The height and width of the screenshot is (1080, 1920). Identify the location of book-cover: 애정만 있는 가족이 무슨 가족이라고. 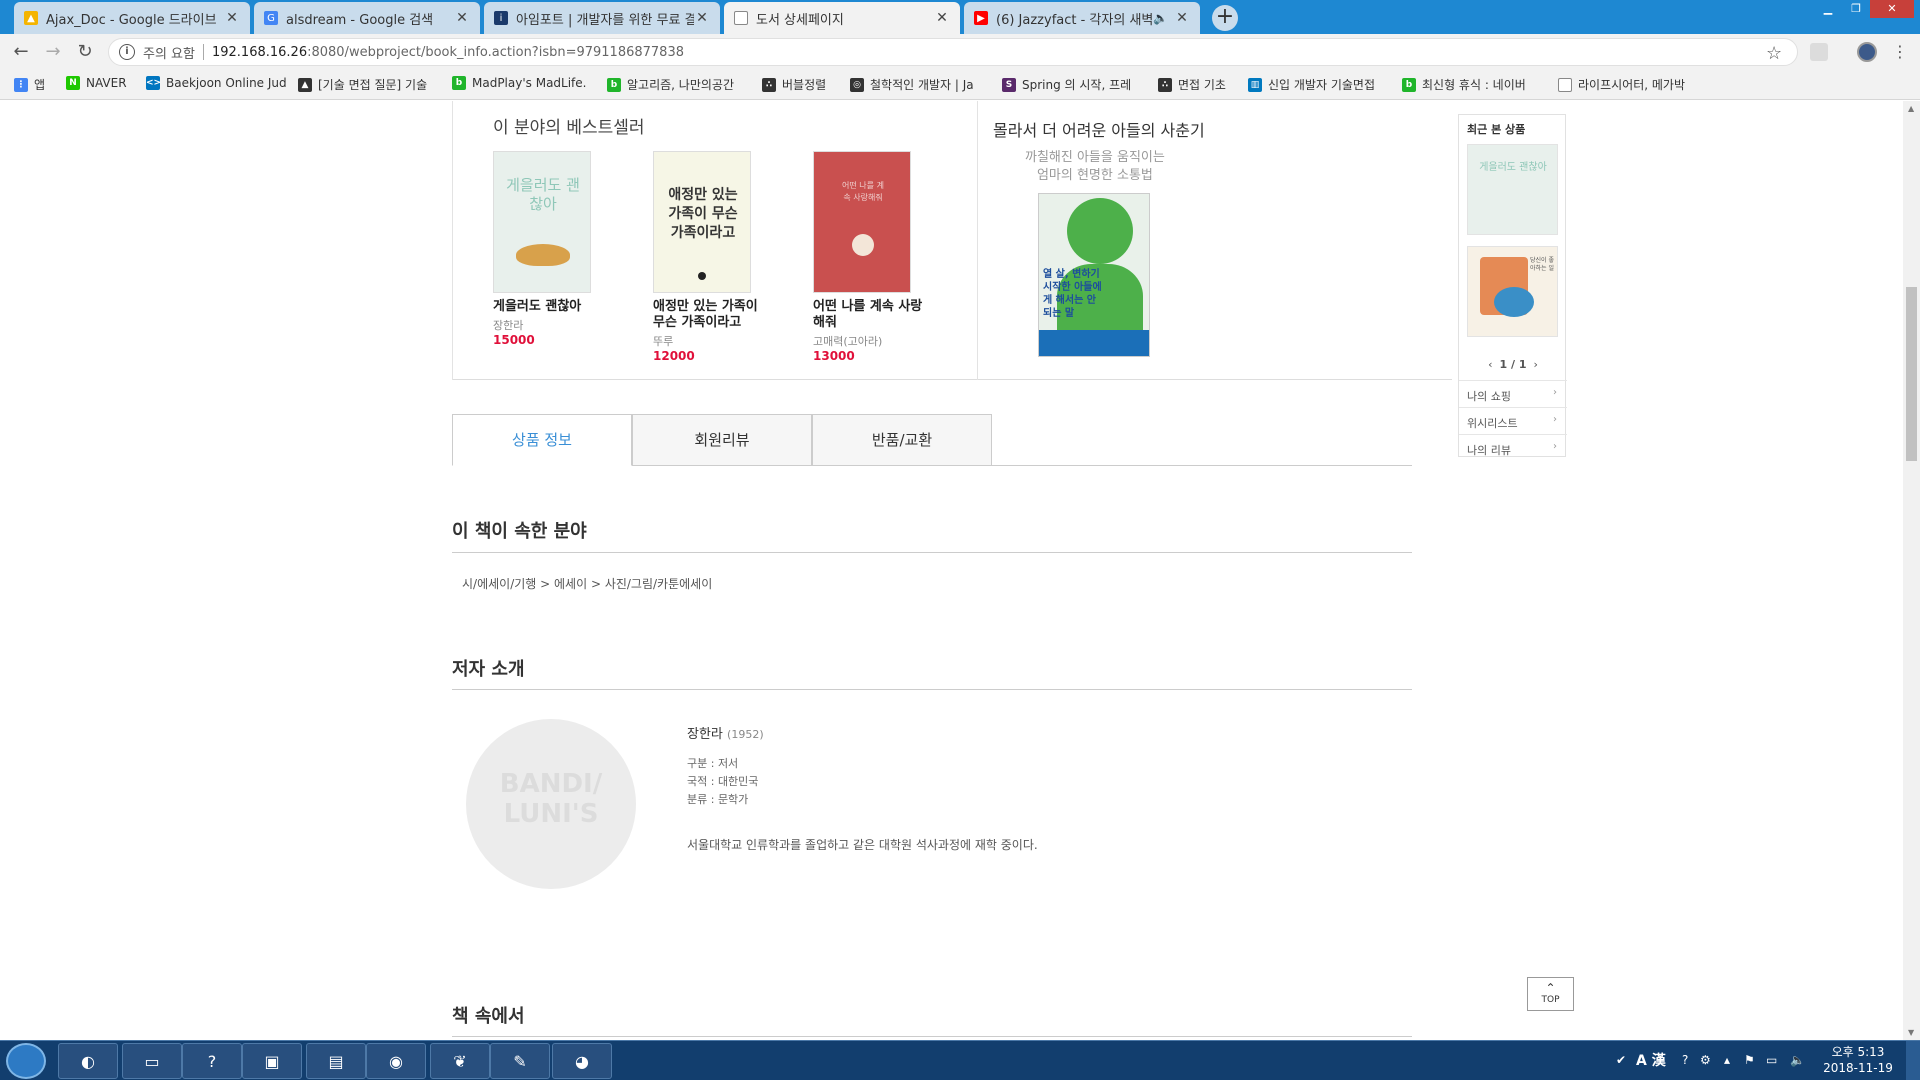
(702, 222).